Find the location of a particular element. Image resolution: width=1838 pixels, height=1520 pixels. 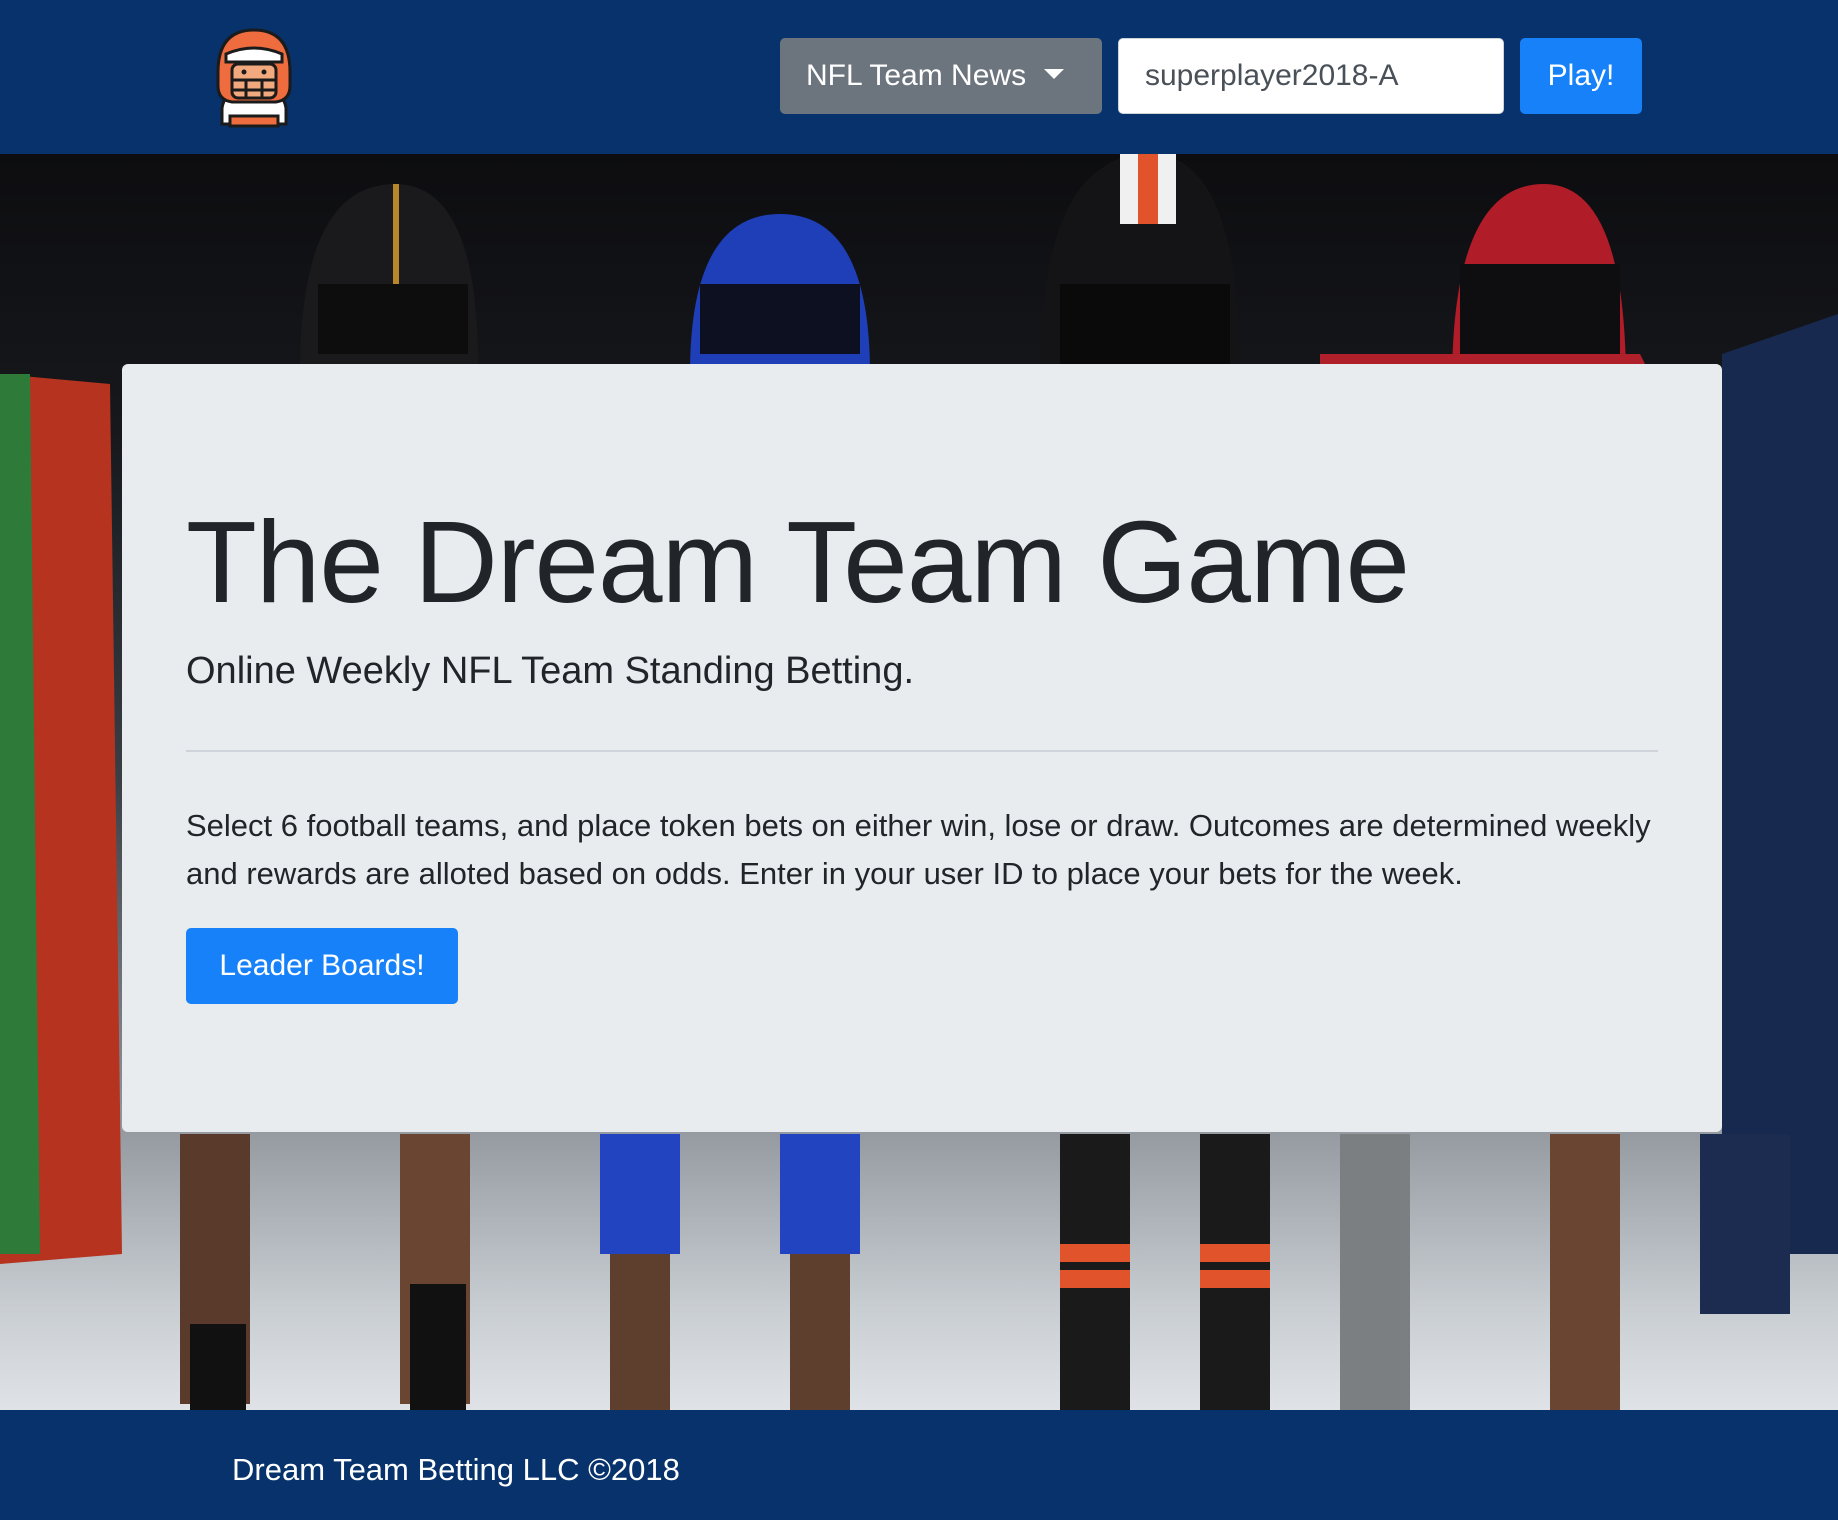

user-id-input is located at coordinates (1311, 76).